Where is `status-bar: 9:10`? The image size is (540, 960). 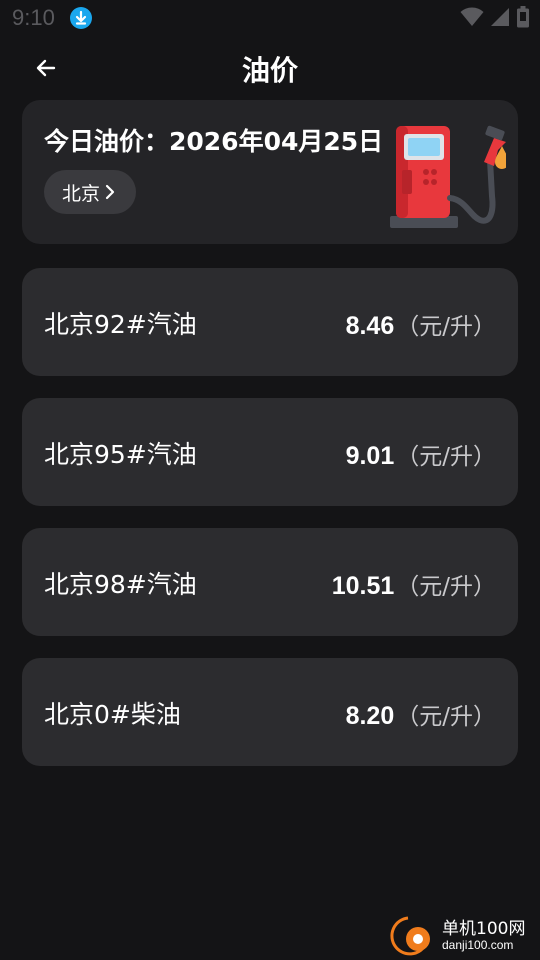 status-bar: 9:10 is located at coordinates (270, 18).